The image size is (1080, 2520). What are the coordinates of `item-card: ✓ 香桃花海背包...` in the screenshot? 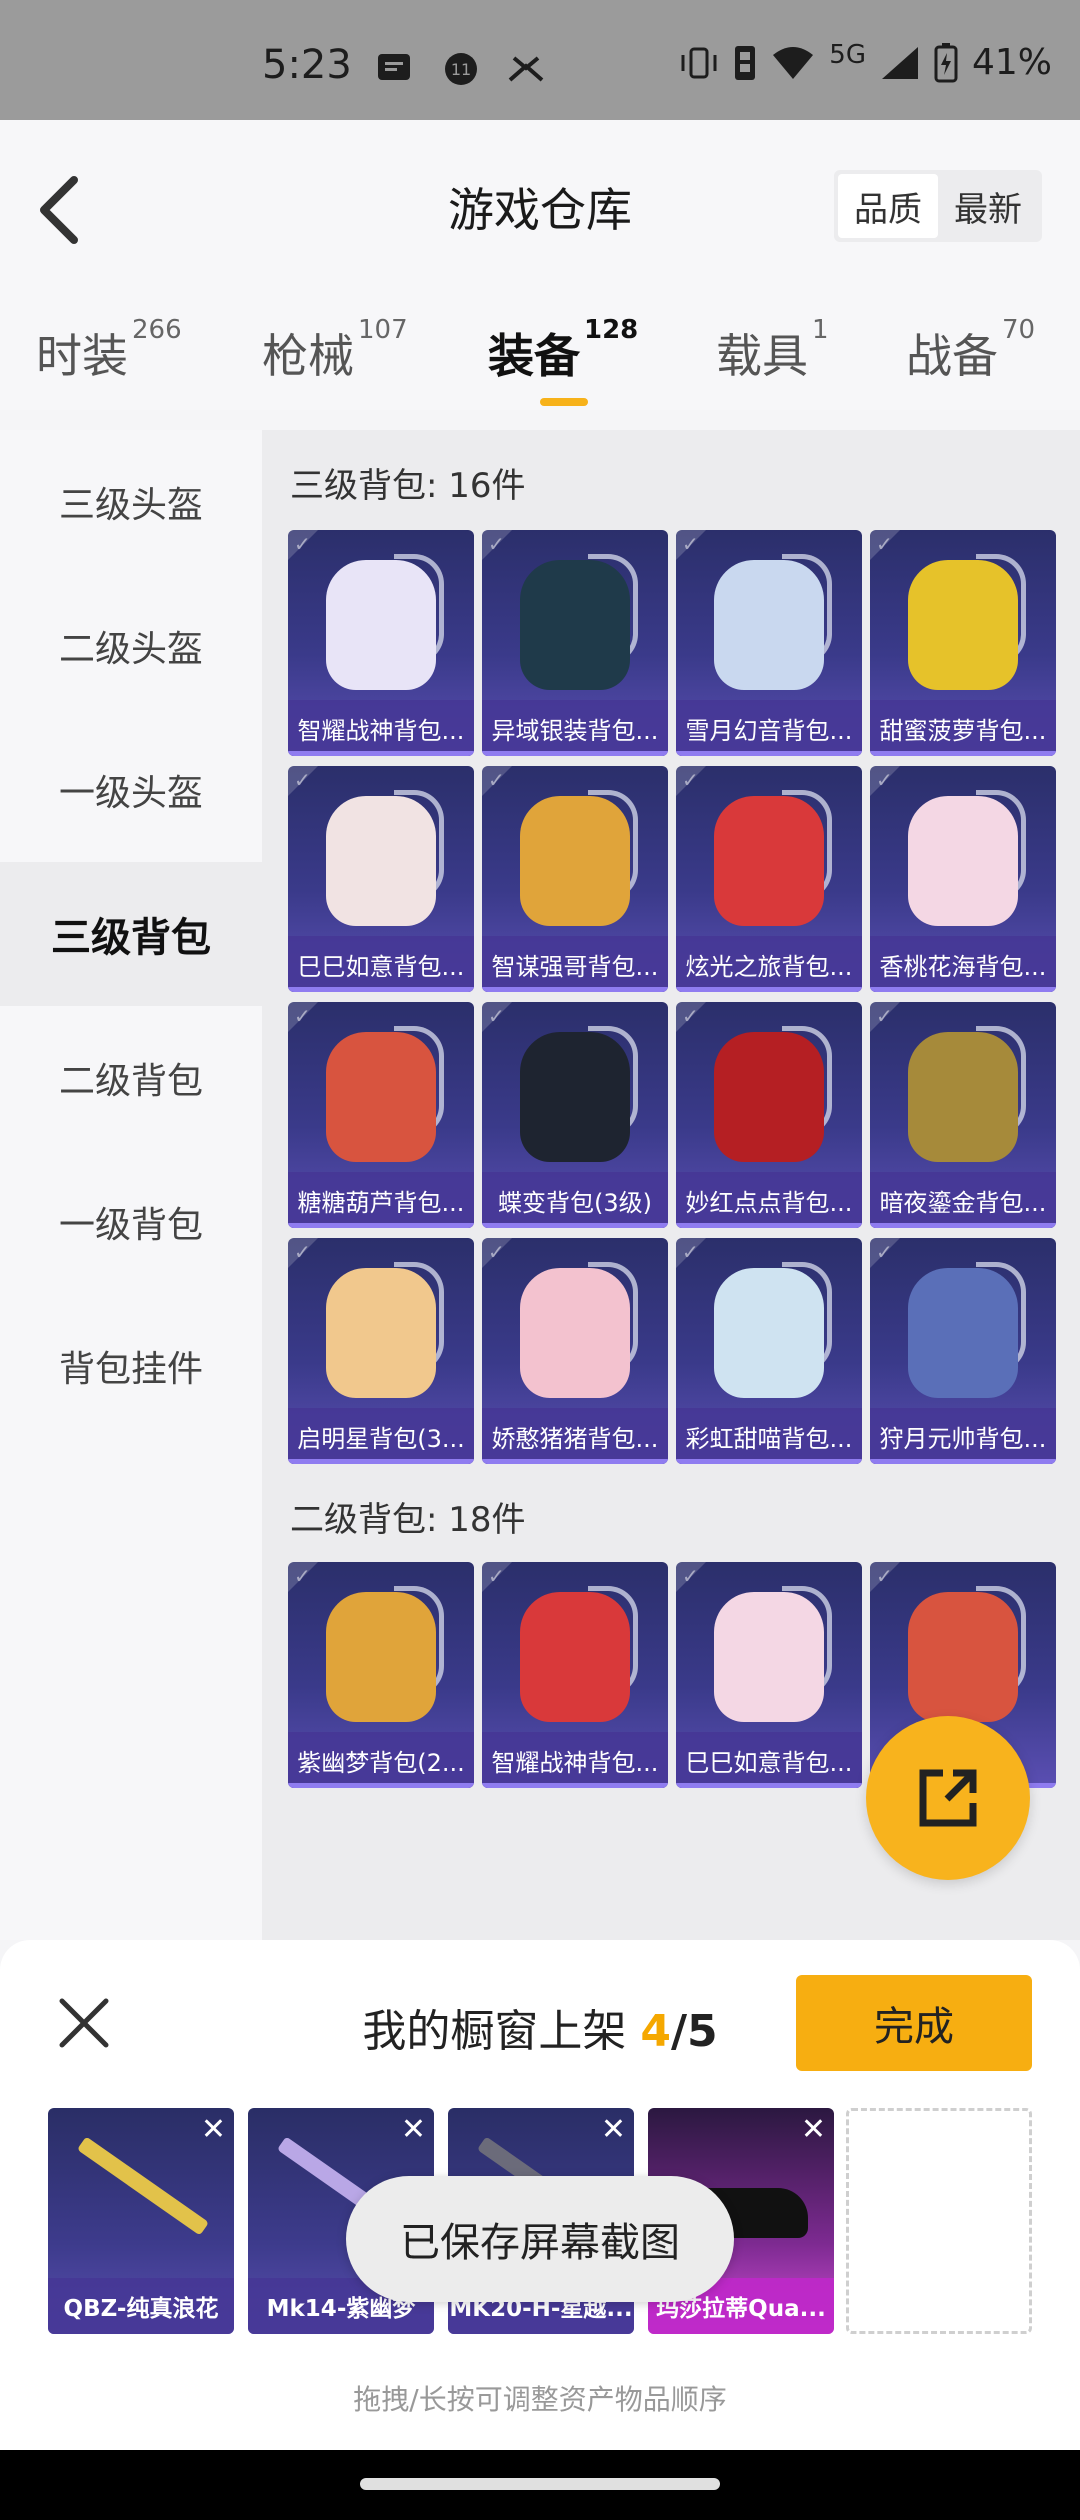 It's located at (963, 879).